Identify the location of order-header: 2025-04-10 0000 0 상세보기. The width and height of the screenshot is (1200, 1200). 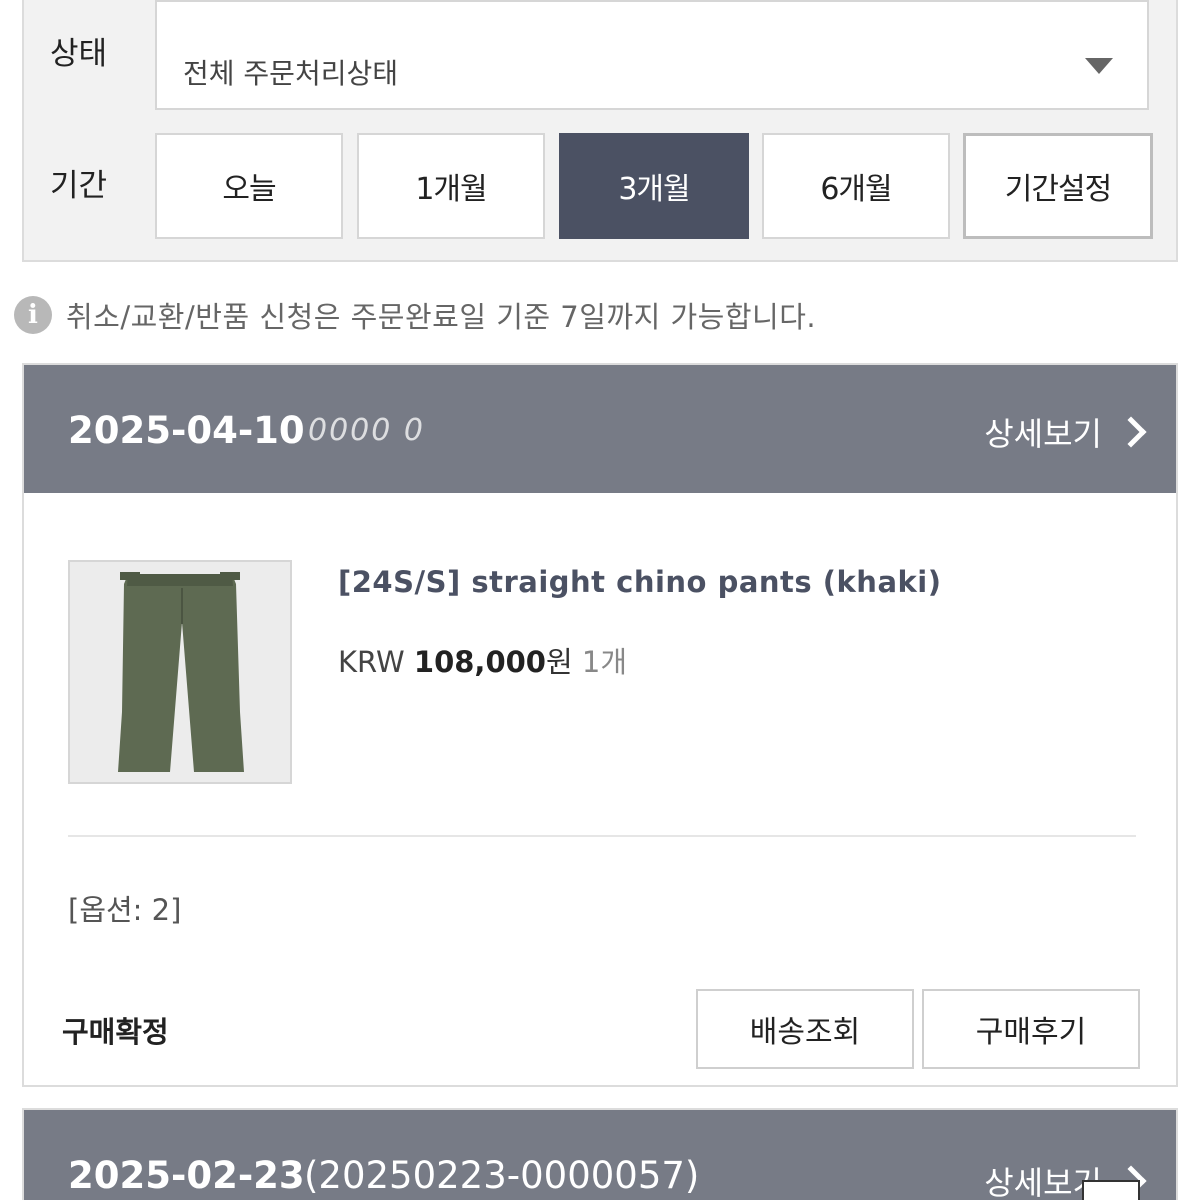
(600, 429).